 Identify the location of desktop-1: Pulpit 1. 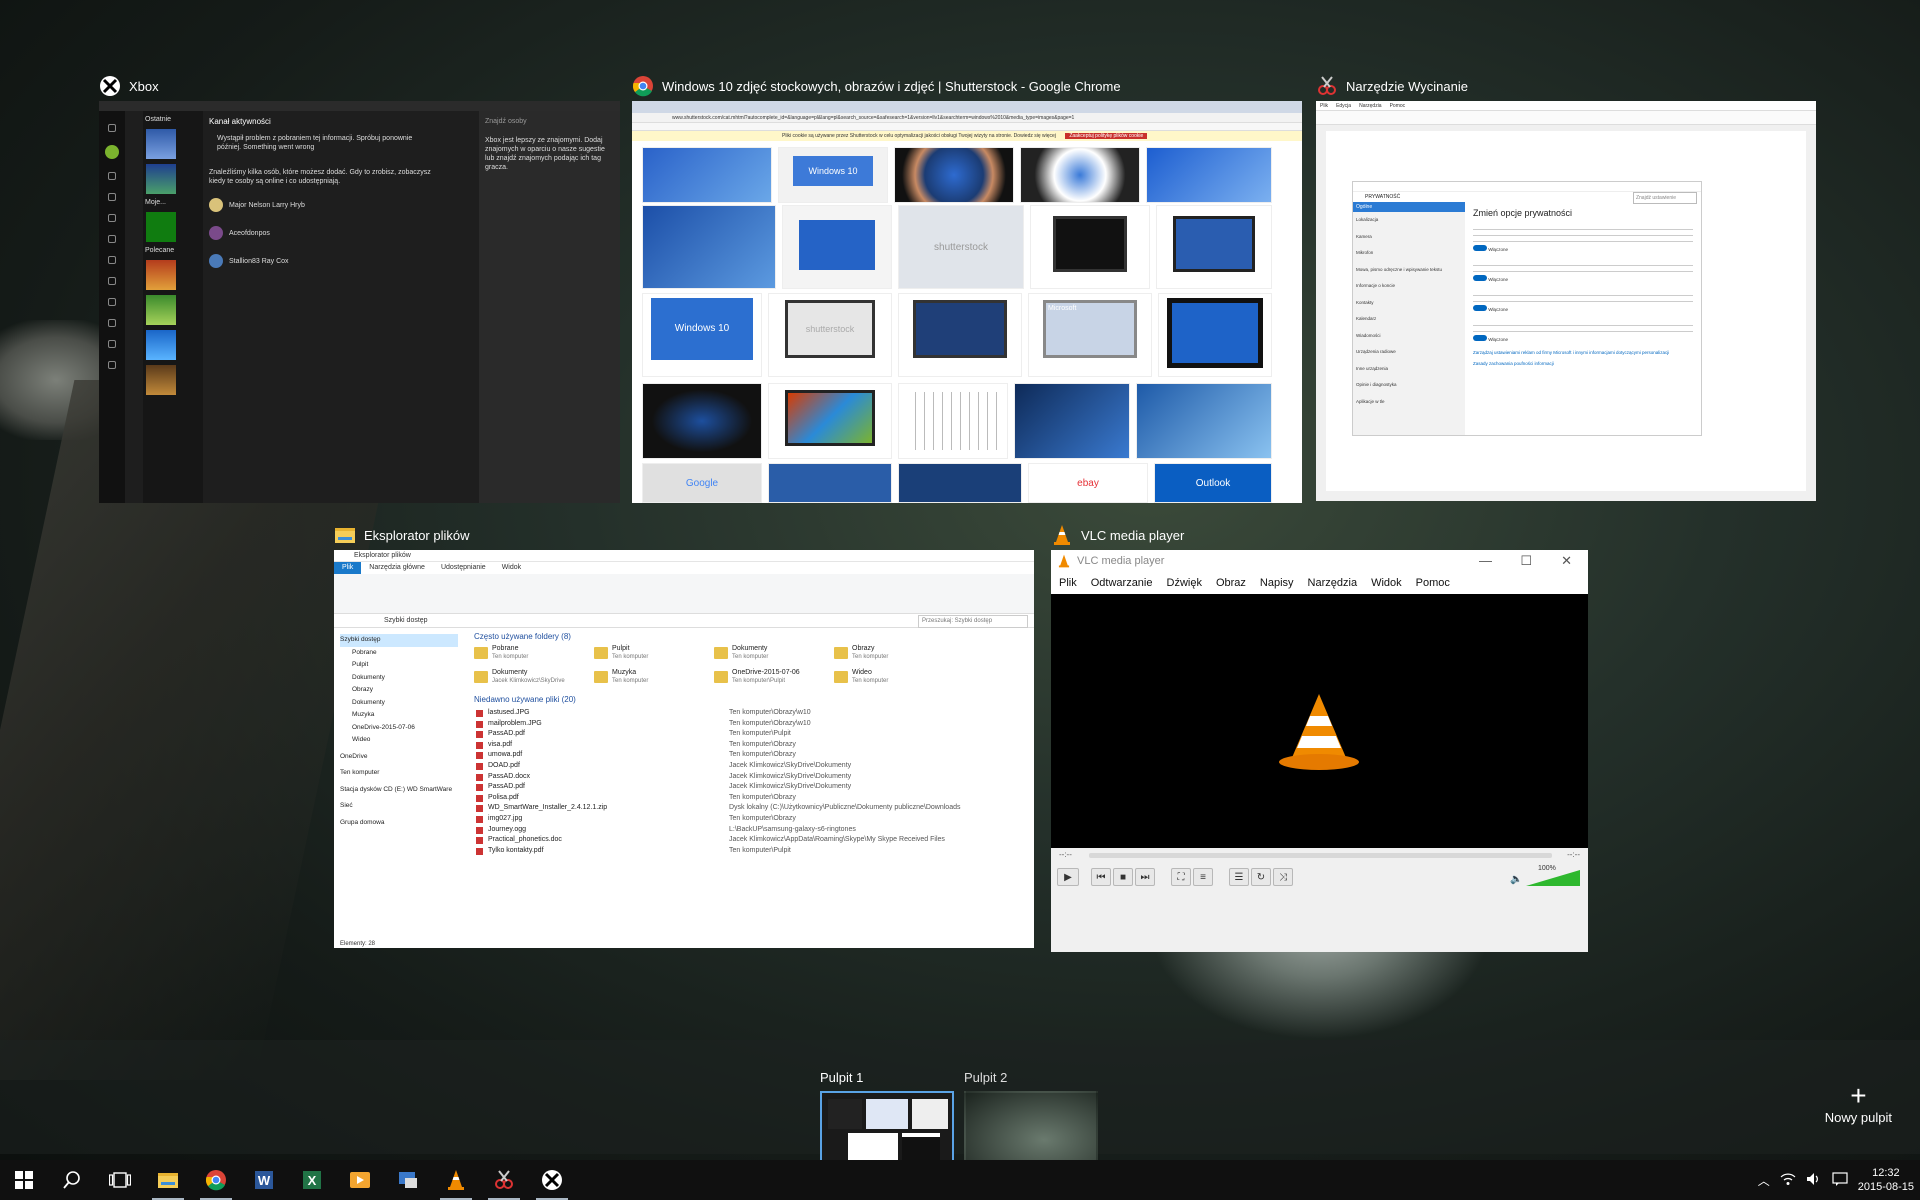
(887, 1121).